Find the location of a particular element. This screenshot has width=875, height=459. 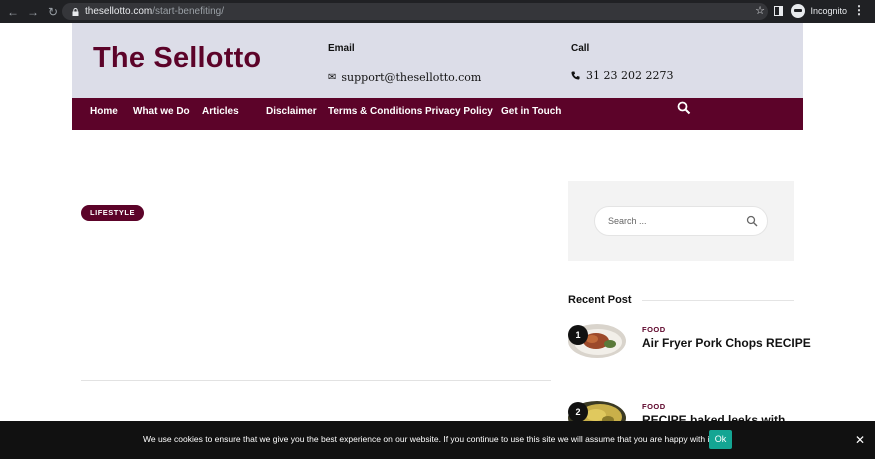

lock-icon is located at coordinates (75, 11).